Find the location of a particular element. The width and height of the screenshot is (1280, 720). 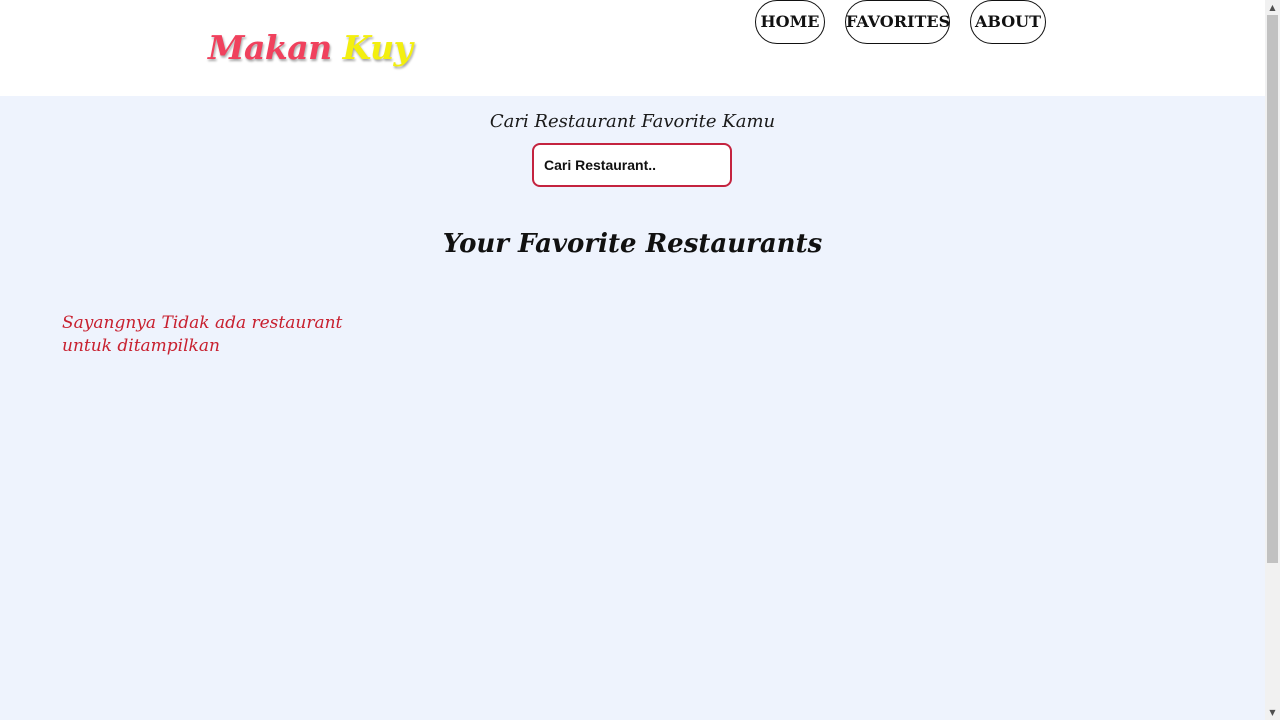

scrollbar-thumb is located at coordinates (1272, 289).